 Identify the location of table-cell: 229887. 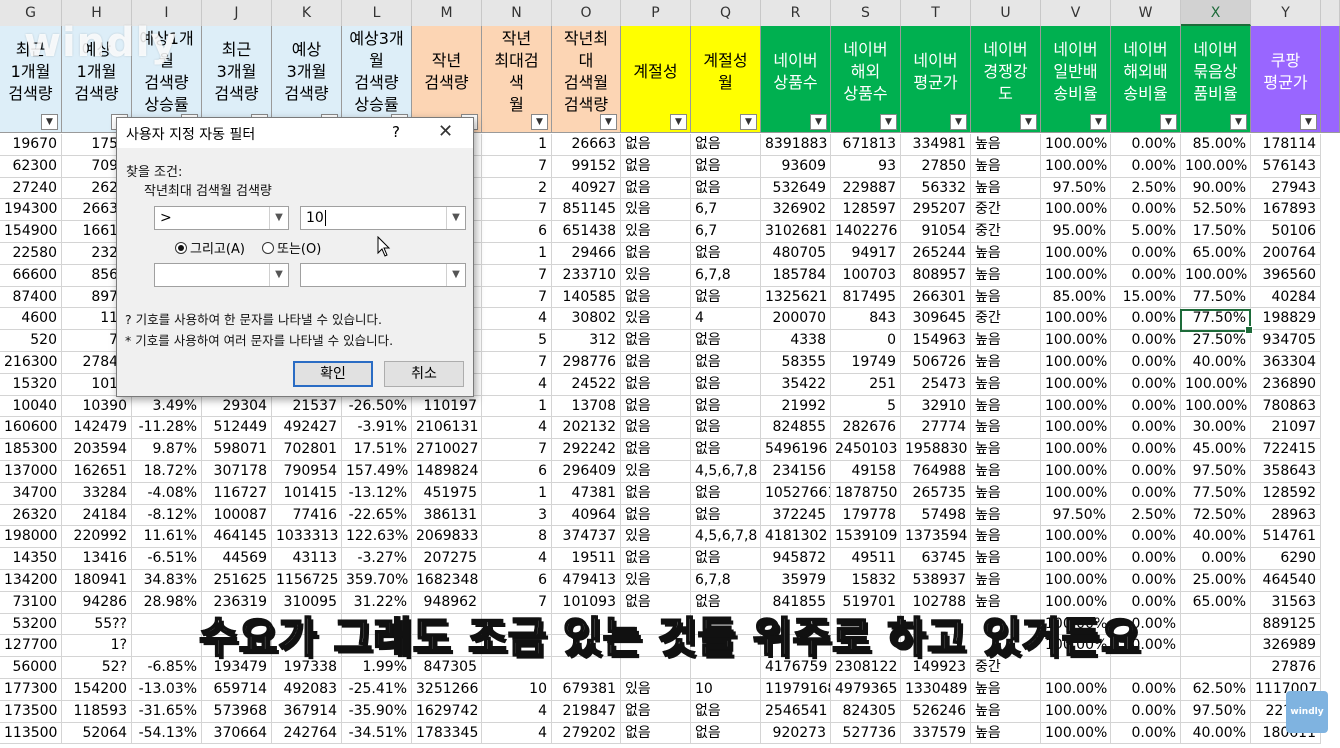
(866, 188).